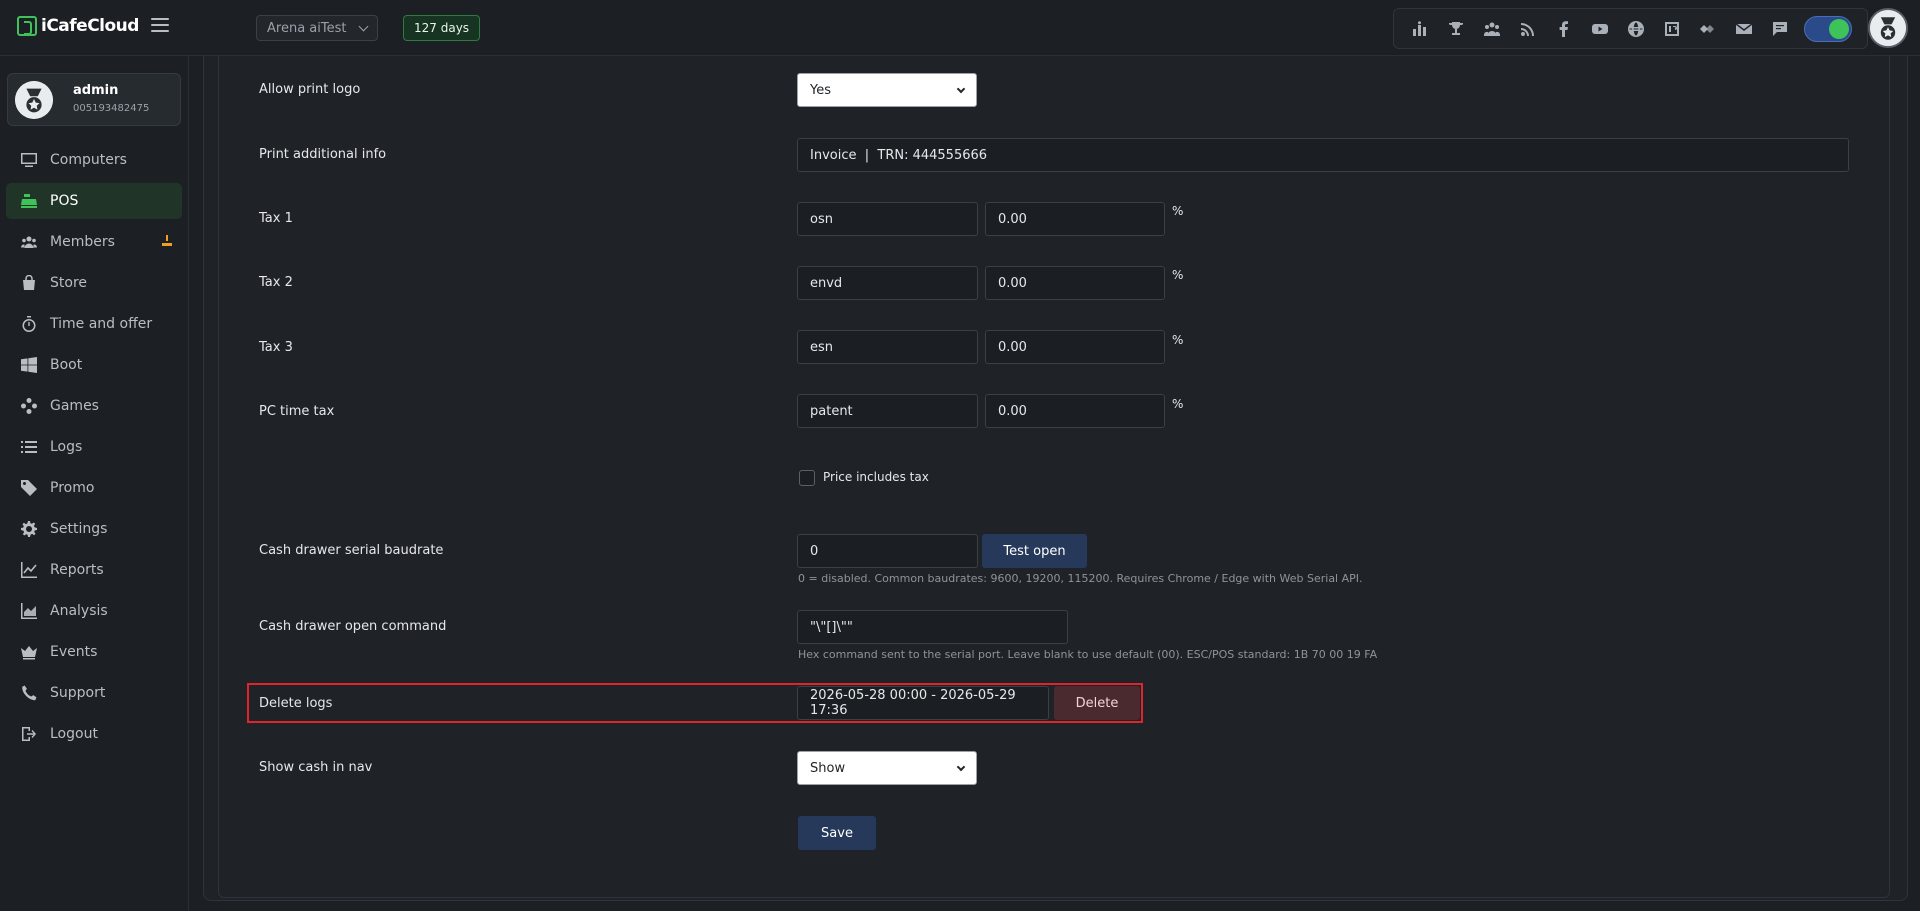  I want to click on pc-time-tax-name-input: patent, so click(887, 411).